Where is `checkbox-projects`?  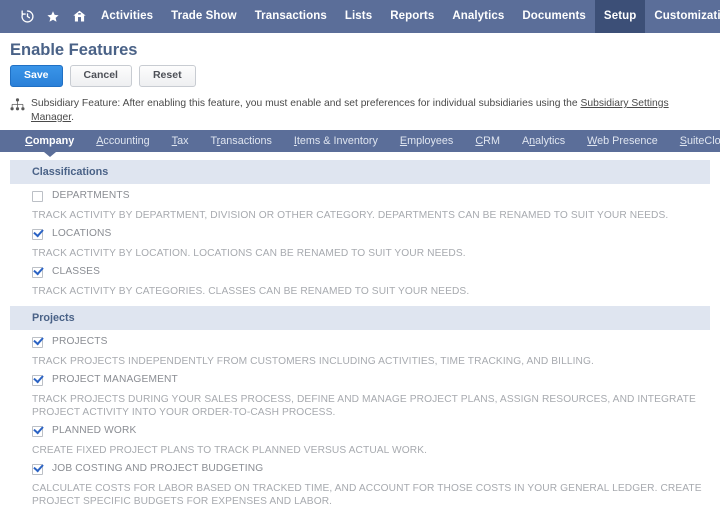 checkbox-projects is located at coordinates (37, 342).